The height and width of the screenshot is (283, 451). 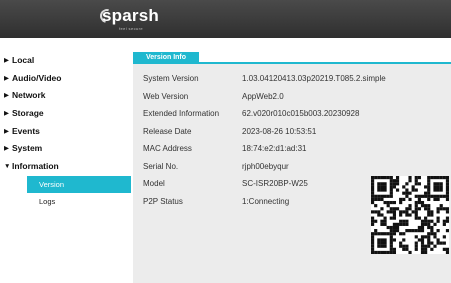 What do you see at coordinates (65, 167) in the screenshot?
I see `sidebar-item-information: ▼ Information` at bounding box center [65, 167].